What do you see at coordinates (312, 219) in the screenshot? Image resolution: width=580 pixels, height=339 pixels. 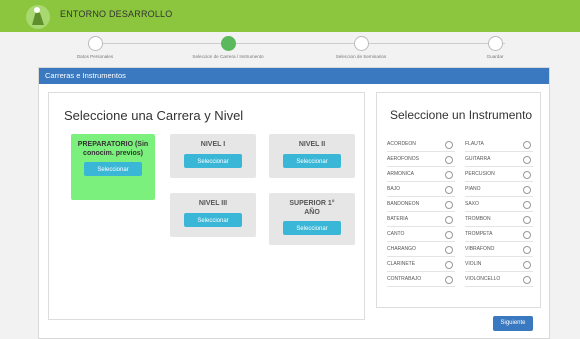 I see `career-card-superior-1: SUPERIOR 1° AÑO Seleccionar` at bounding box center [312, 219].